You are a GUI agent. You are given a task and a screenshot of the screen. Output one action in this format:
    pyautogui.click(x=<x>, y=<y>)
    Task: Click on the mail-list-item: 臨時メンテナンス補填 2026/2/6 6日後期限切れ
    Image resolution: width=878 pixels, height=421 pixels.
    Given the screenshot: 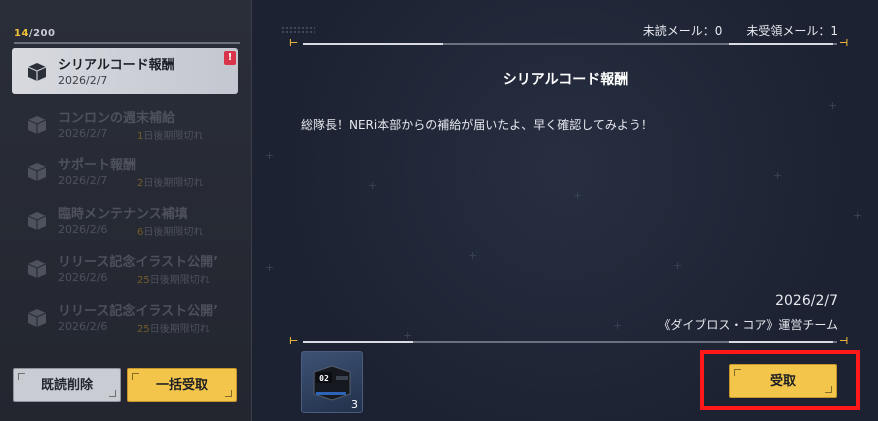 What is the action you would take?
    pyautogui.click(x=125, y=220)
    